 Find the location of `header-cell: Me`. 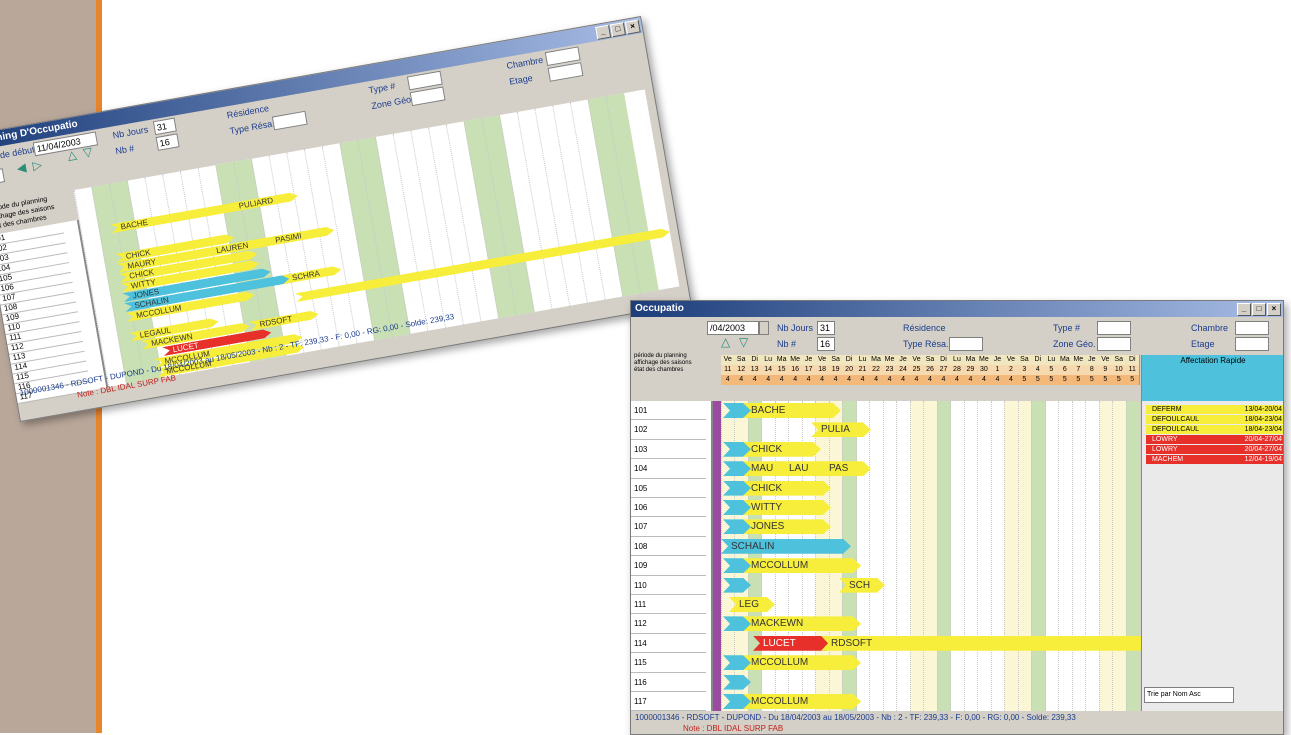

header-cell: Me is located at coordinates (984, 360).